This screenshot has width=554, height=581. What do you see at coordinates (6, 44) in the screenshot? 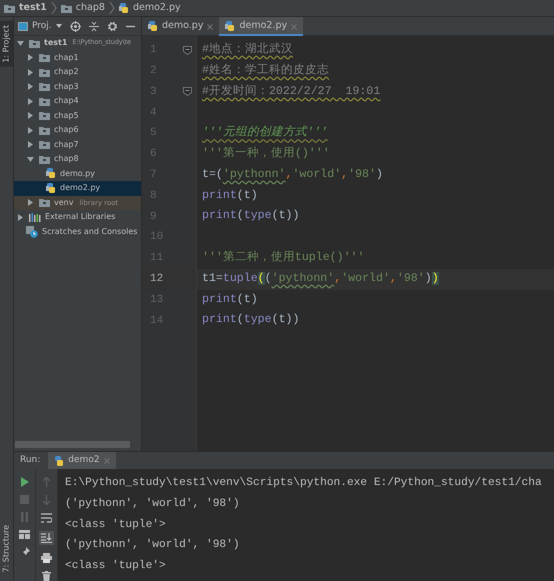
I see `tool-window-tab: 1: Project` at bounding box center [6, 44].